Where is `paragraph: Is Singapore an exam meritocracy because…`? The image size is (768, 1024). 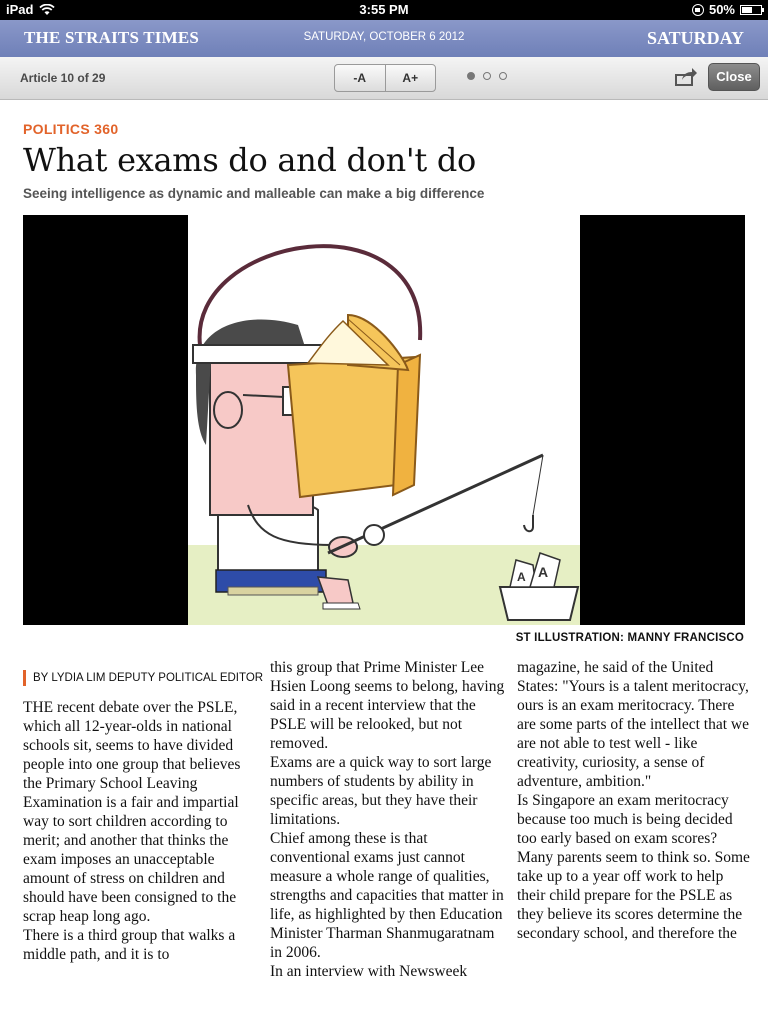
paragraph: Is Singapore an exam meritocracy because… is located at coordinates (625, 819).